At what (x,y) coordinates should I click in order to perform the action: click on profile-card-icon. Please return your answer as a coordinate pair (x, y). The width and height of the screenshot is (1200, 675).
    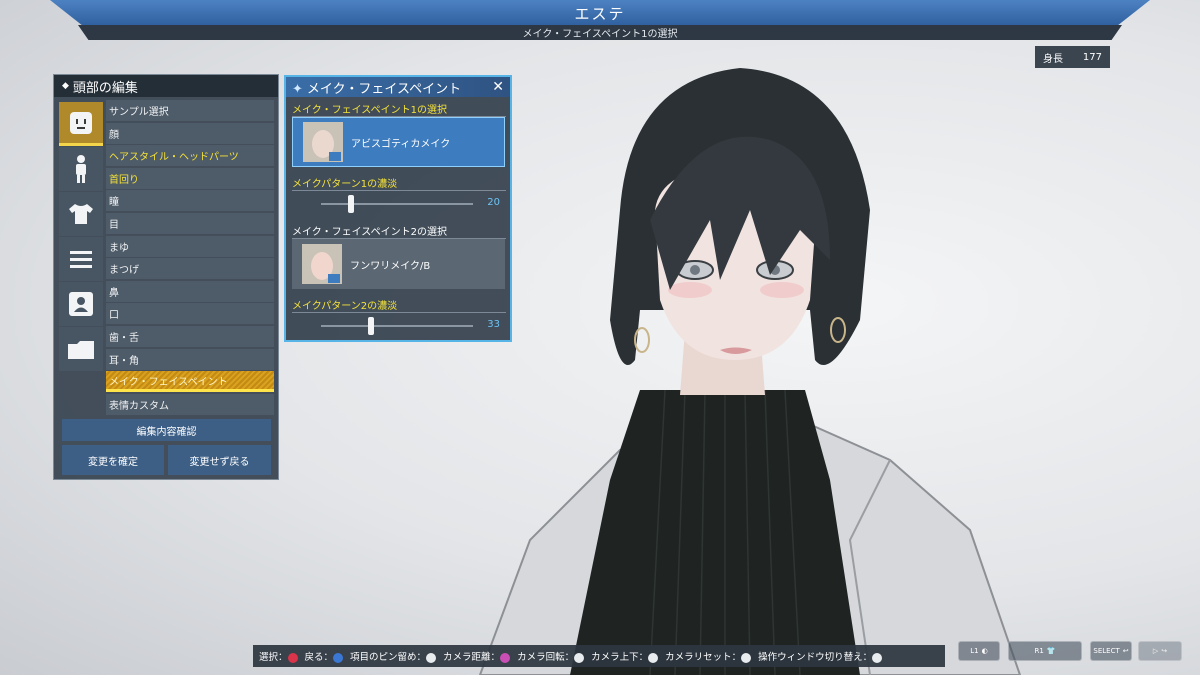
    Looking at the image, I should click on (81, 304).